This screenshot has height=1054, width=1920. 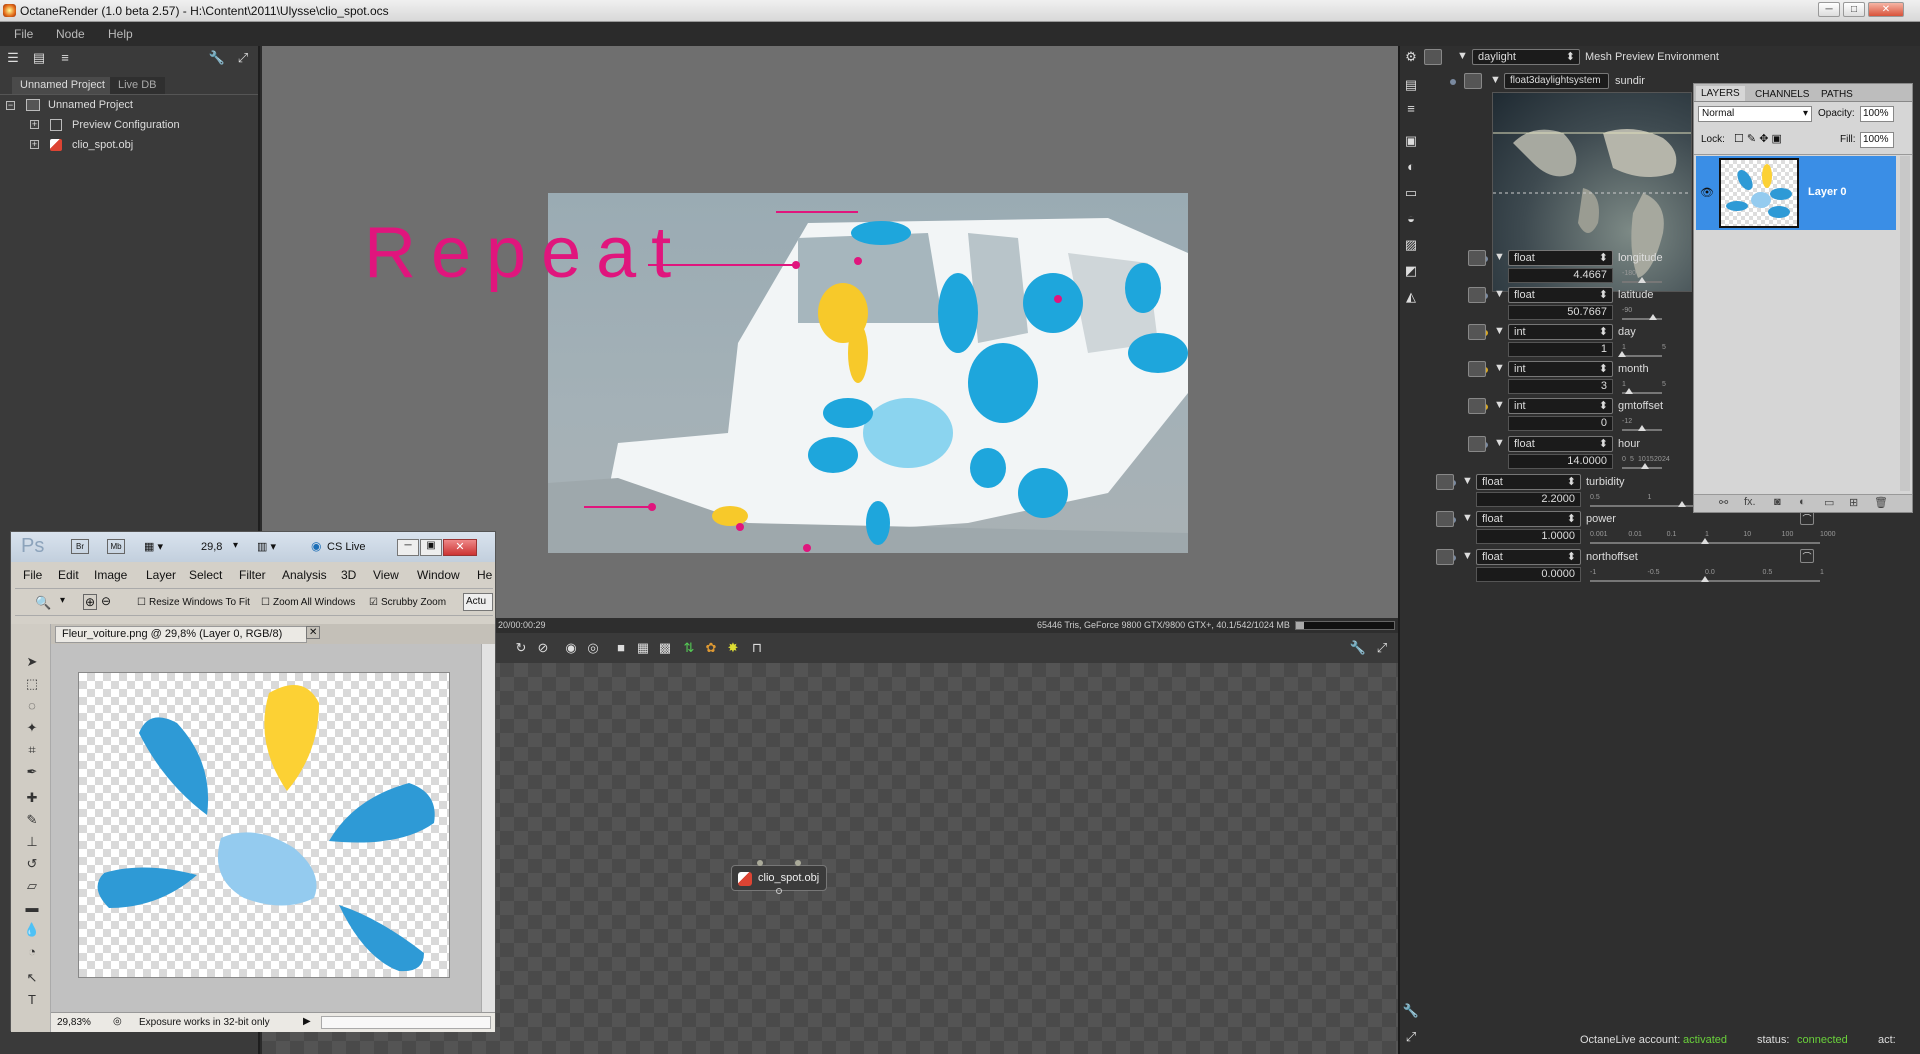 I want to click on param-type-select: int ⬍, so click(x=1560, y=406).